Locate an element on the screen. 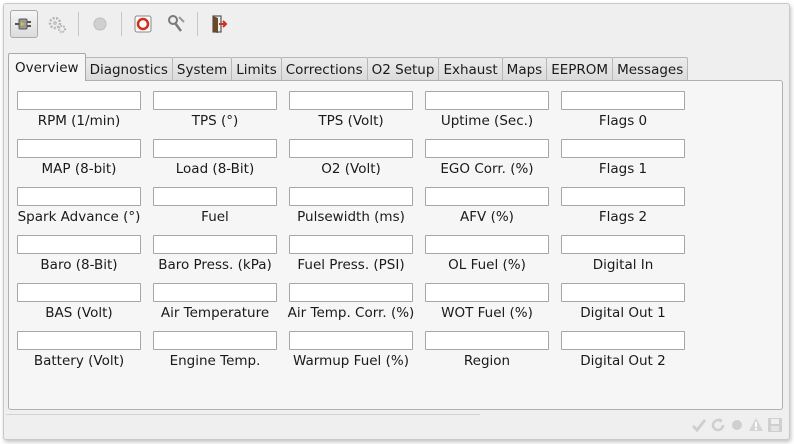 This screenshot has height=444, width=794. lifebuoy-icon is located at coordinates (143, 24).